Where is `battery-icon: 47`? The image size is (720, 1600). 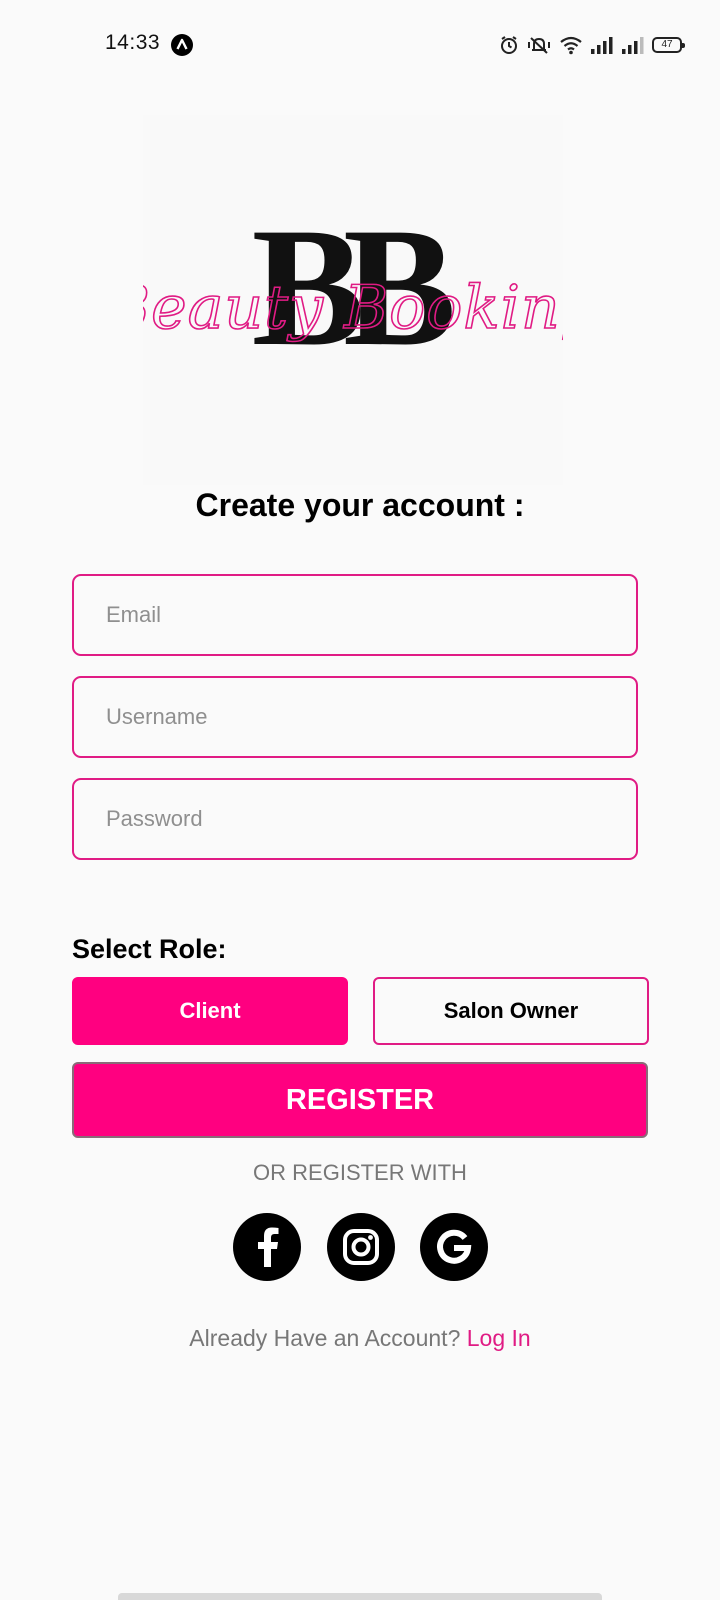 battery-icon: 47 is located at coordinates (668, 45).